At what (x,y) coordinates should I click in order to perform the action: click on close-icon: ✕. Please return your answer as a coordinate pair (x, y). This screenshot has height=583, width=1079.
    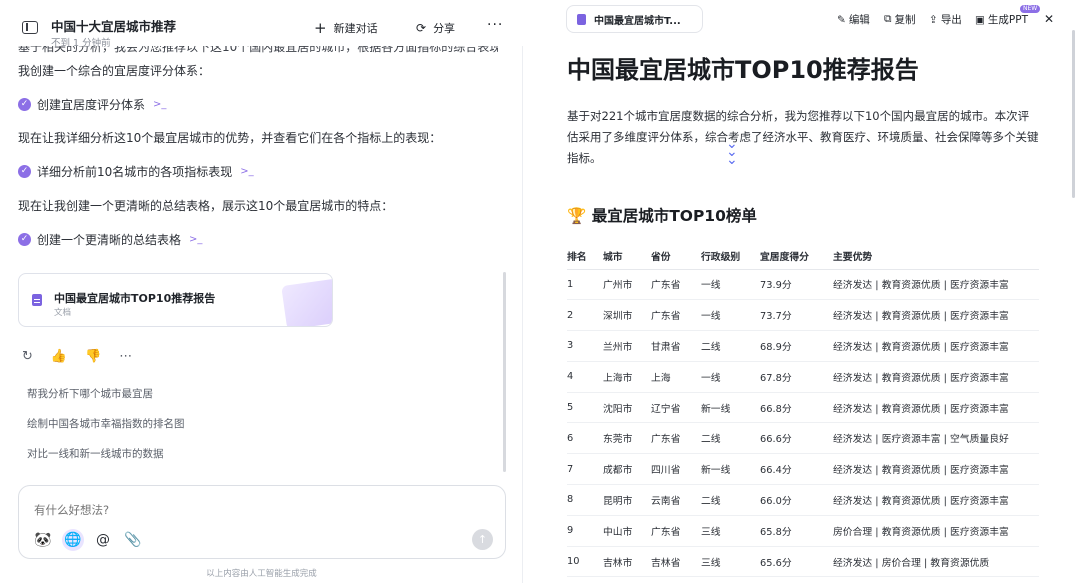
    Looking at the image, I should click on (1049, 19).